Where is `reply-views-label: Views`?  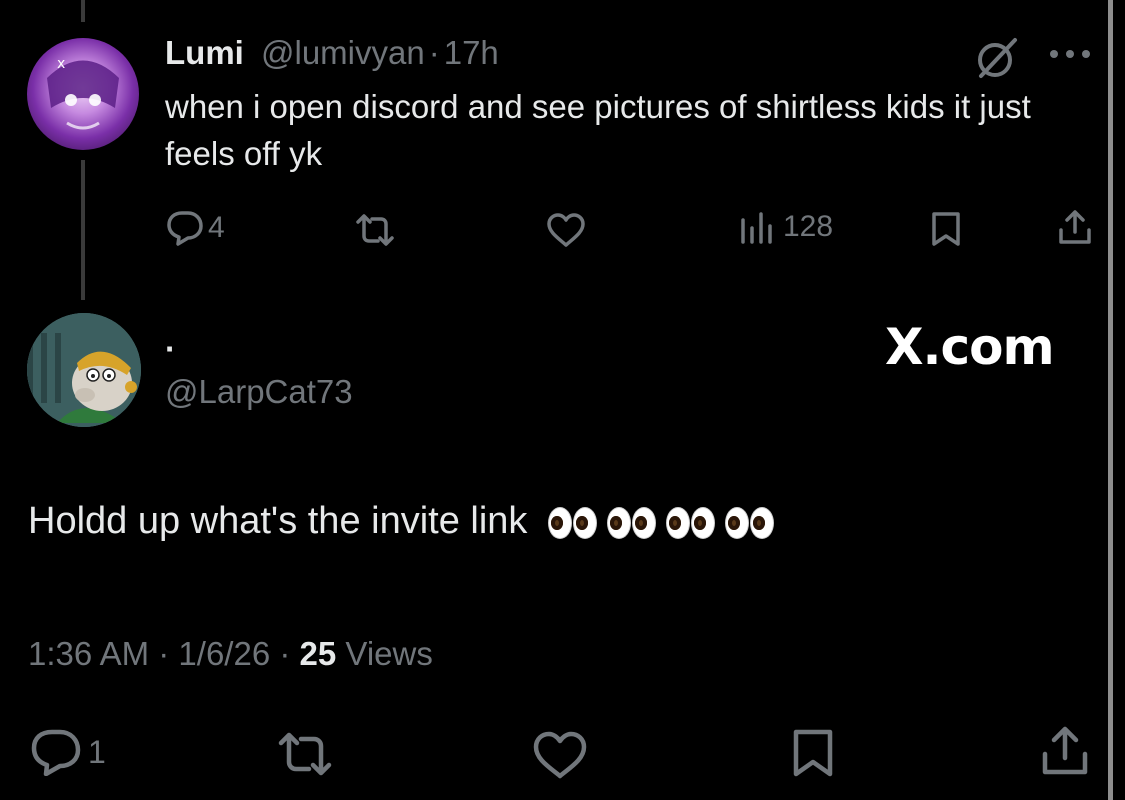 reply-views-label: Views is located at coordinates (389, 653).